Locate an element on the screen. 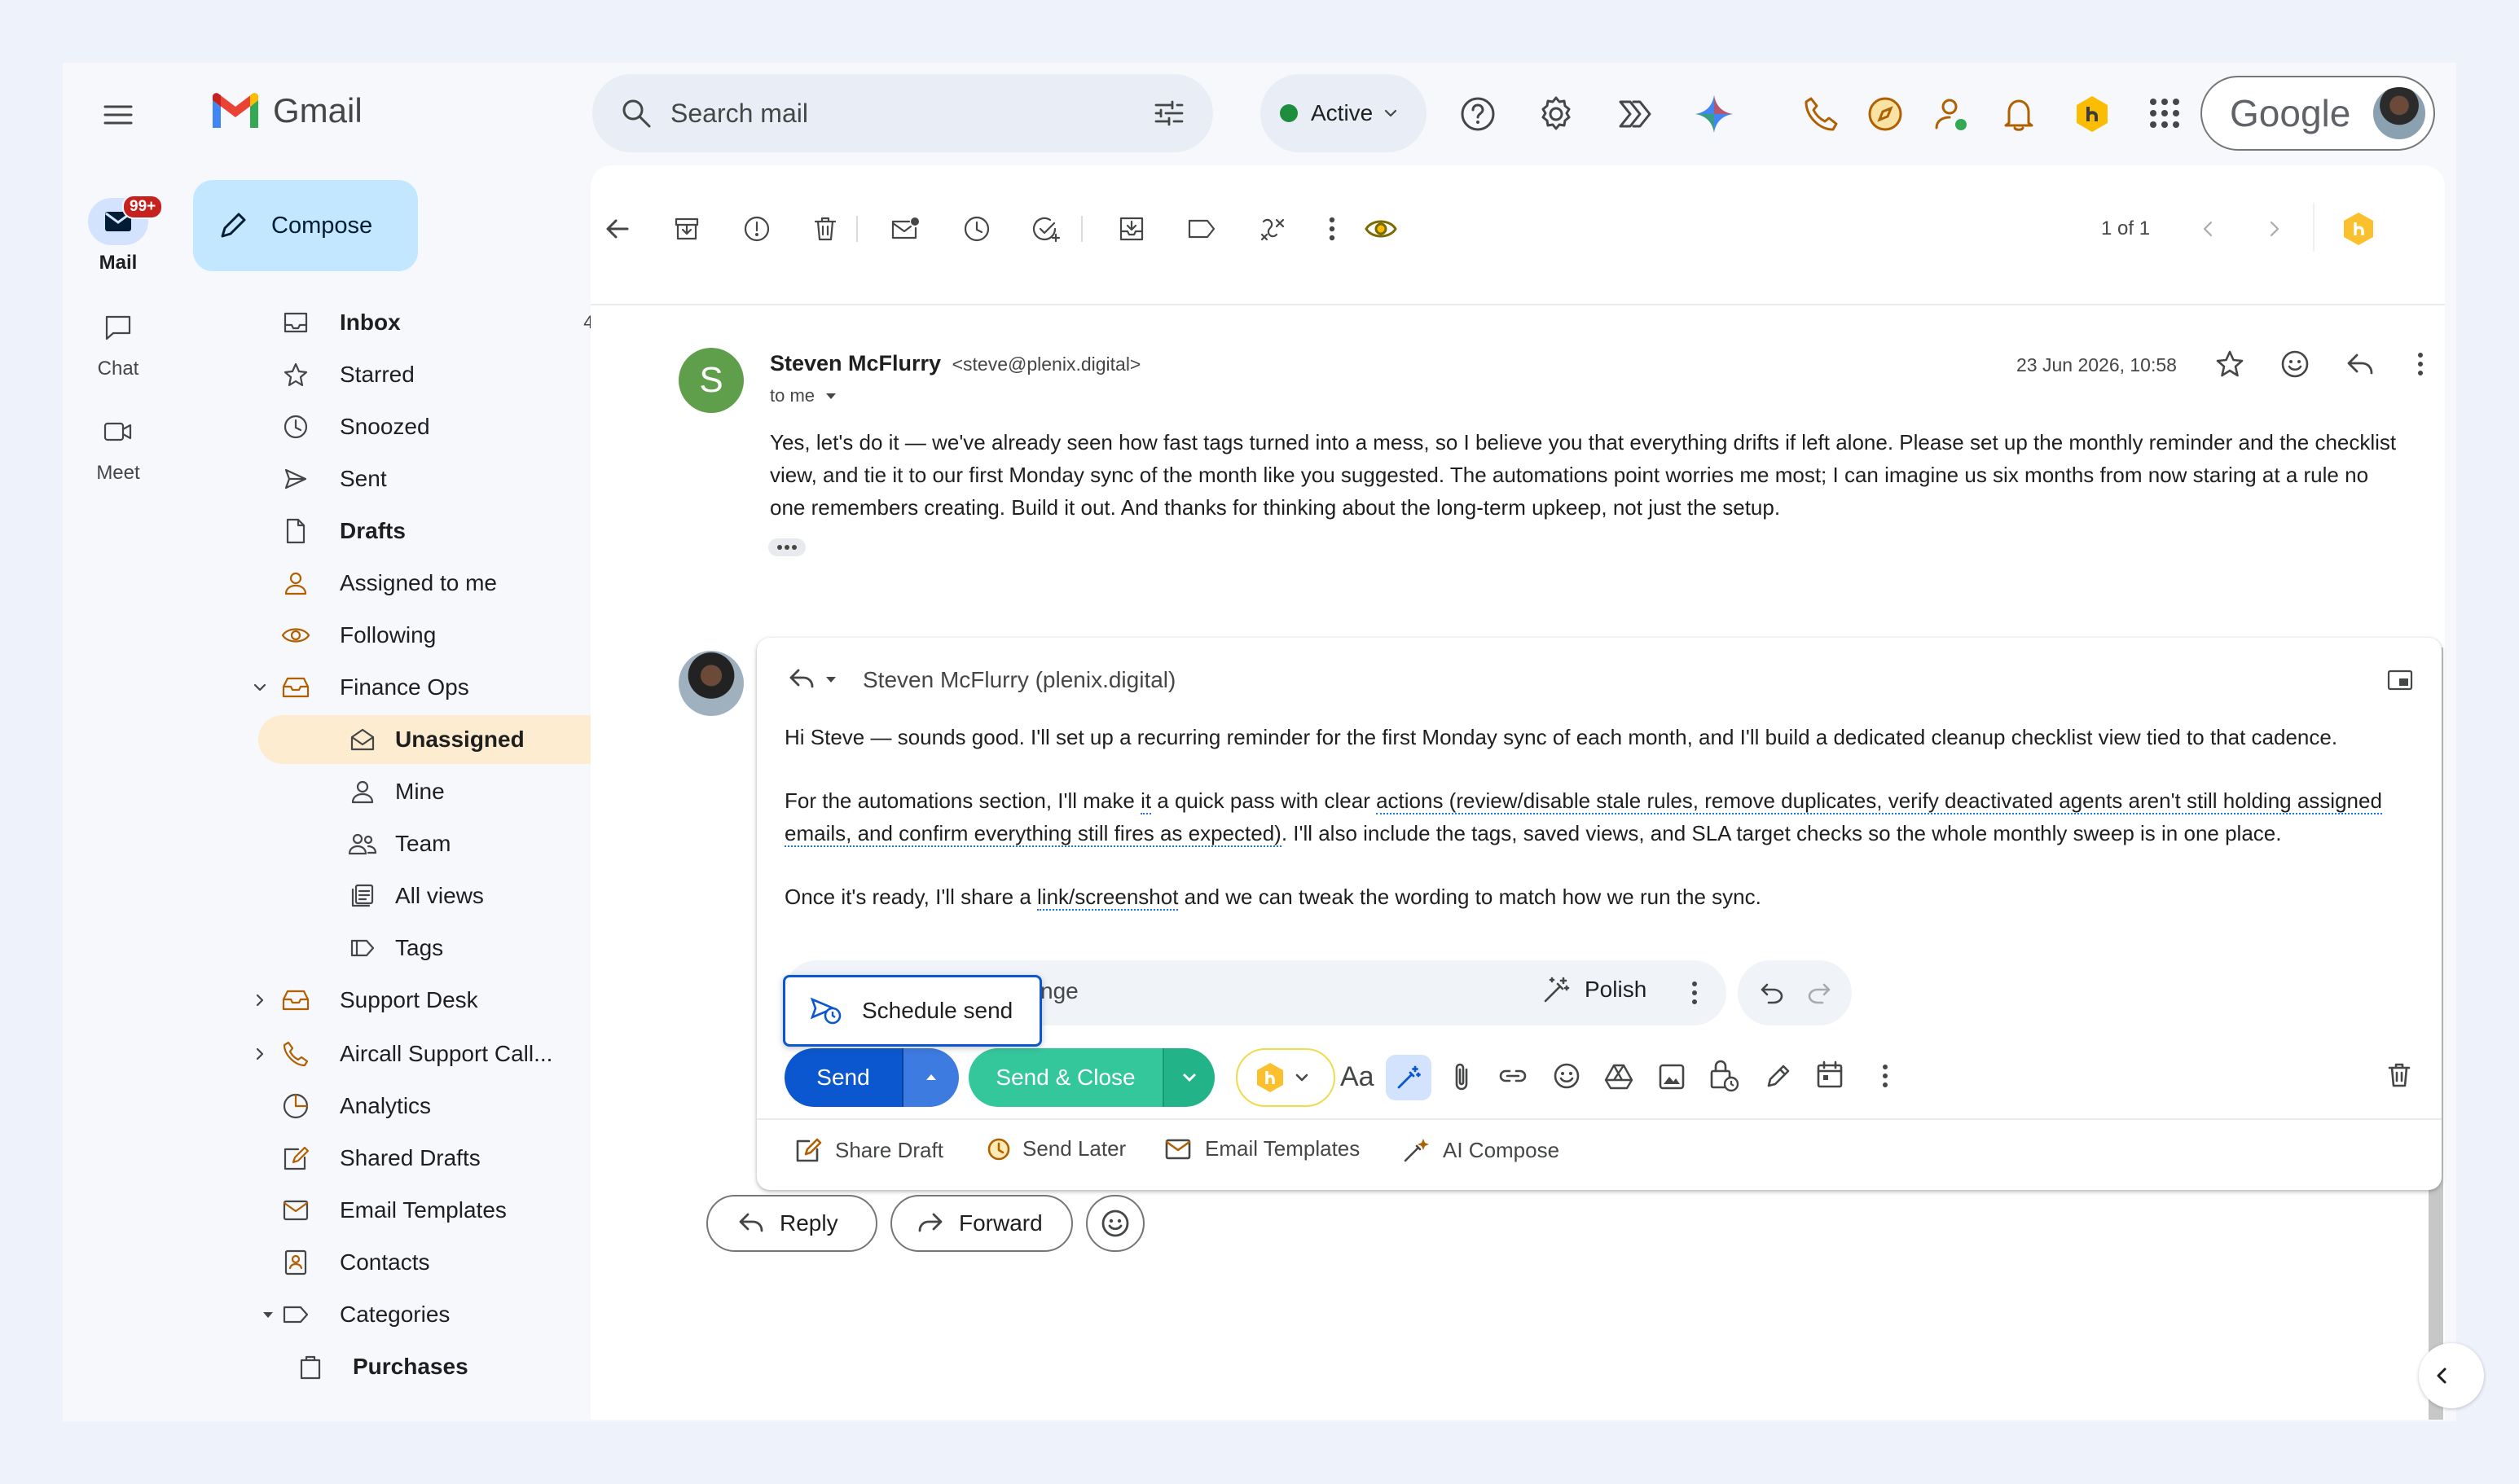 Image resolution: width=2519 pixels, height=1484 pixels. insert-drive-button is located at coordinates (1618, 1077).